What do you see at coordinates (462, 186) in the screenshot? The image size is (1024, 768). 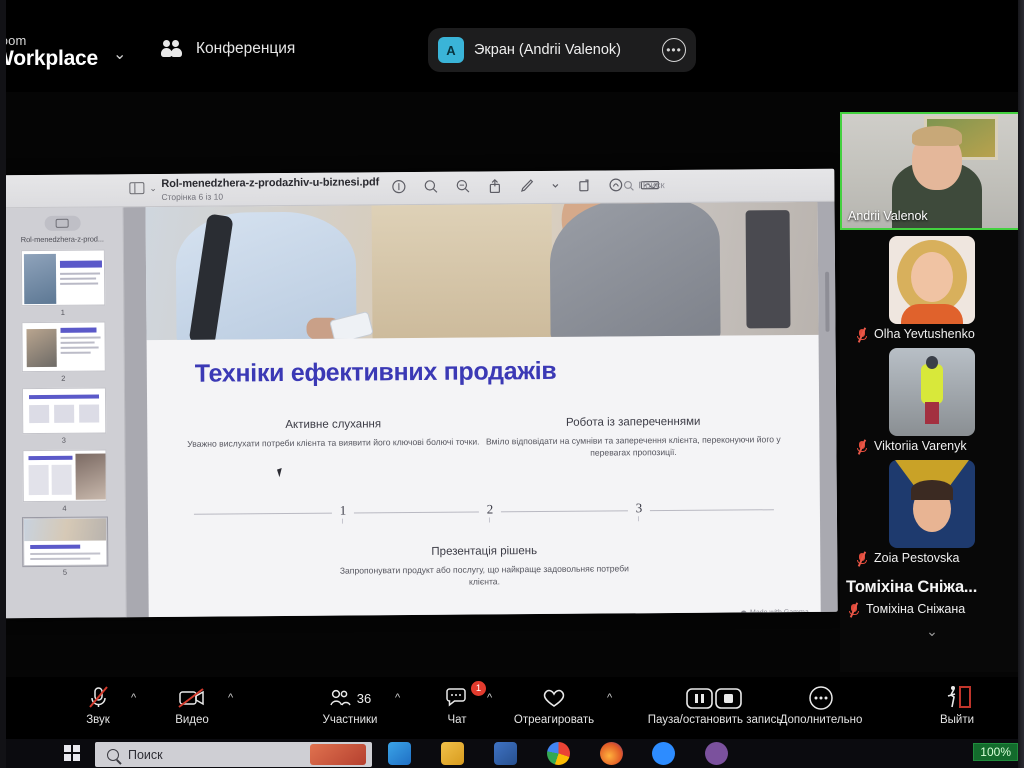 I see `zoom-in-icon` at bounding box center [462, 186].